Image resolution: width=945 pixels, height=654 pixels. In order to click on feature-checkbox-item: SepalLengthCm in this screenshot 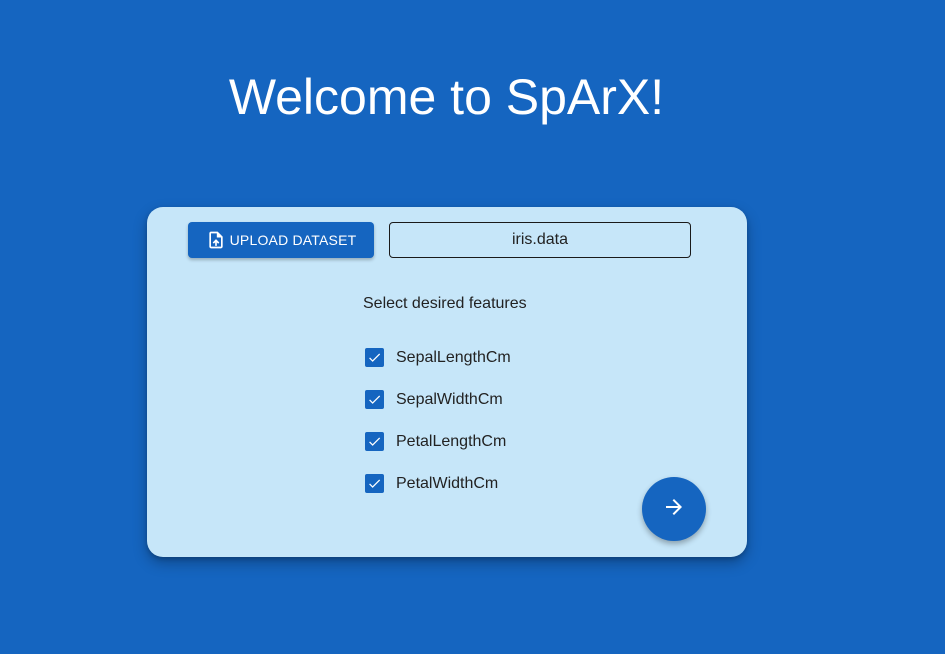, I will do `click(438, 357)`.